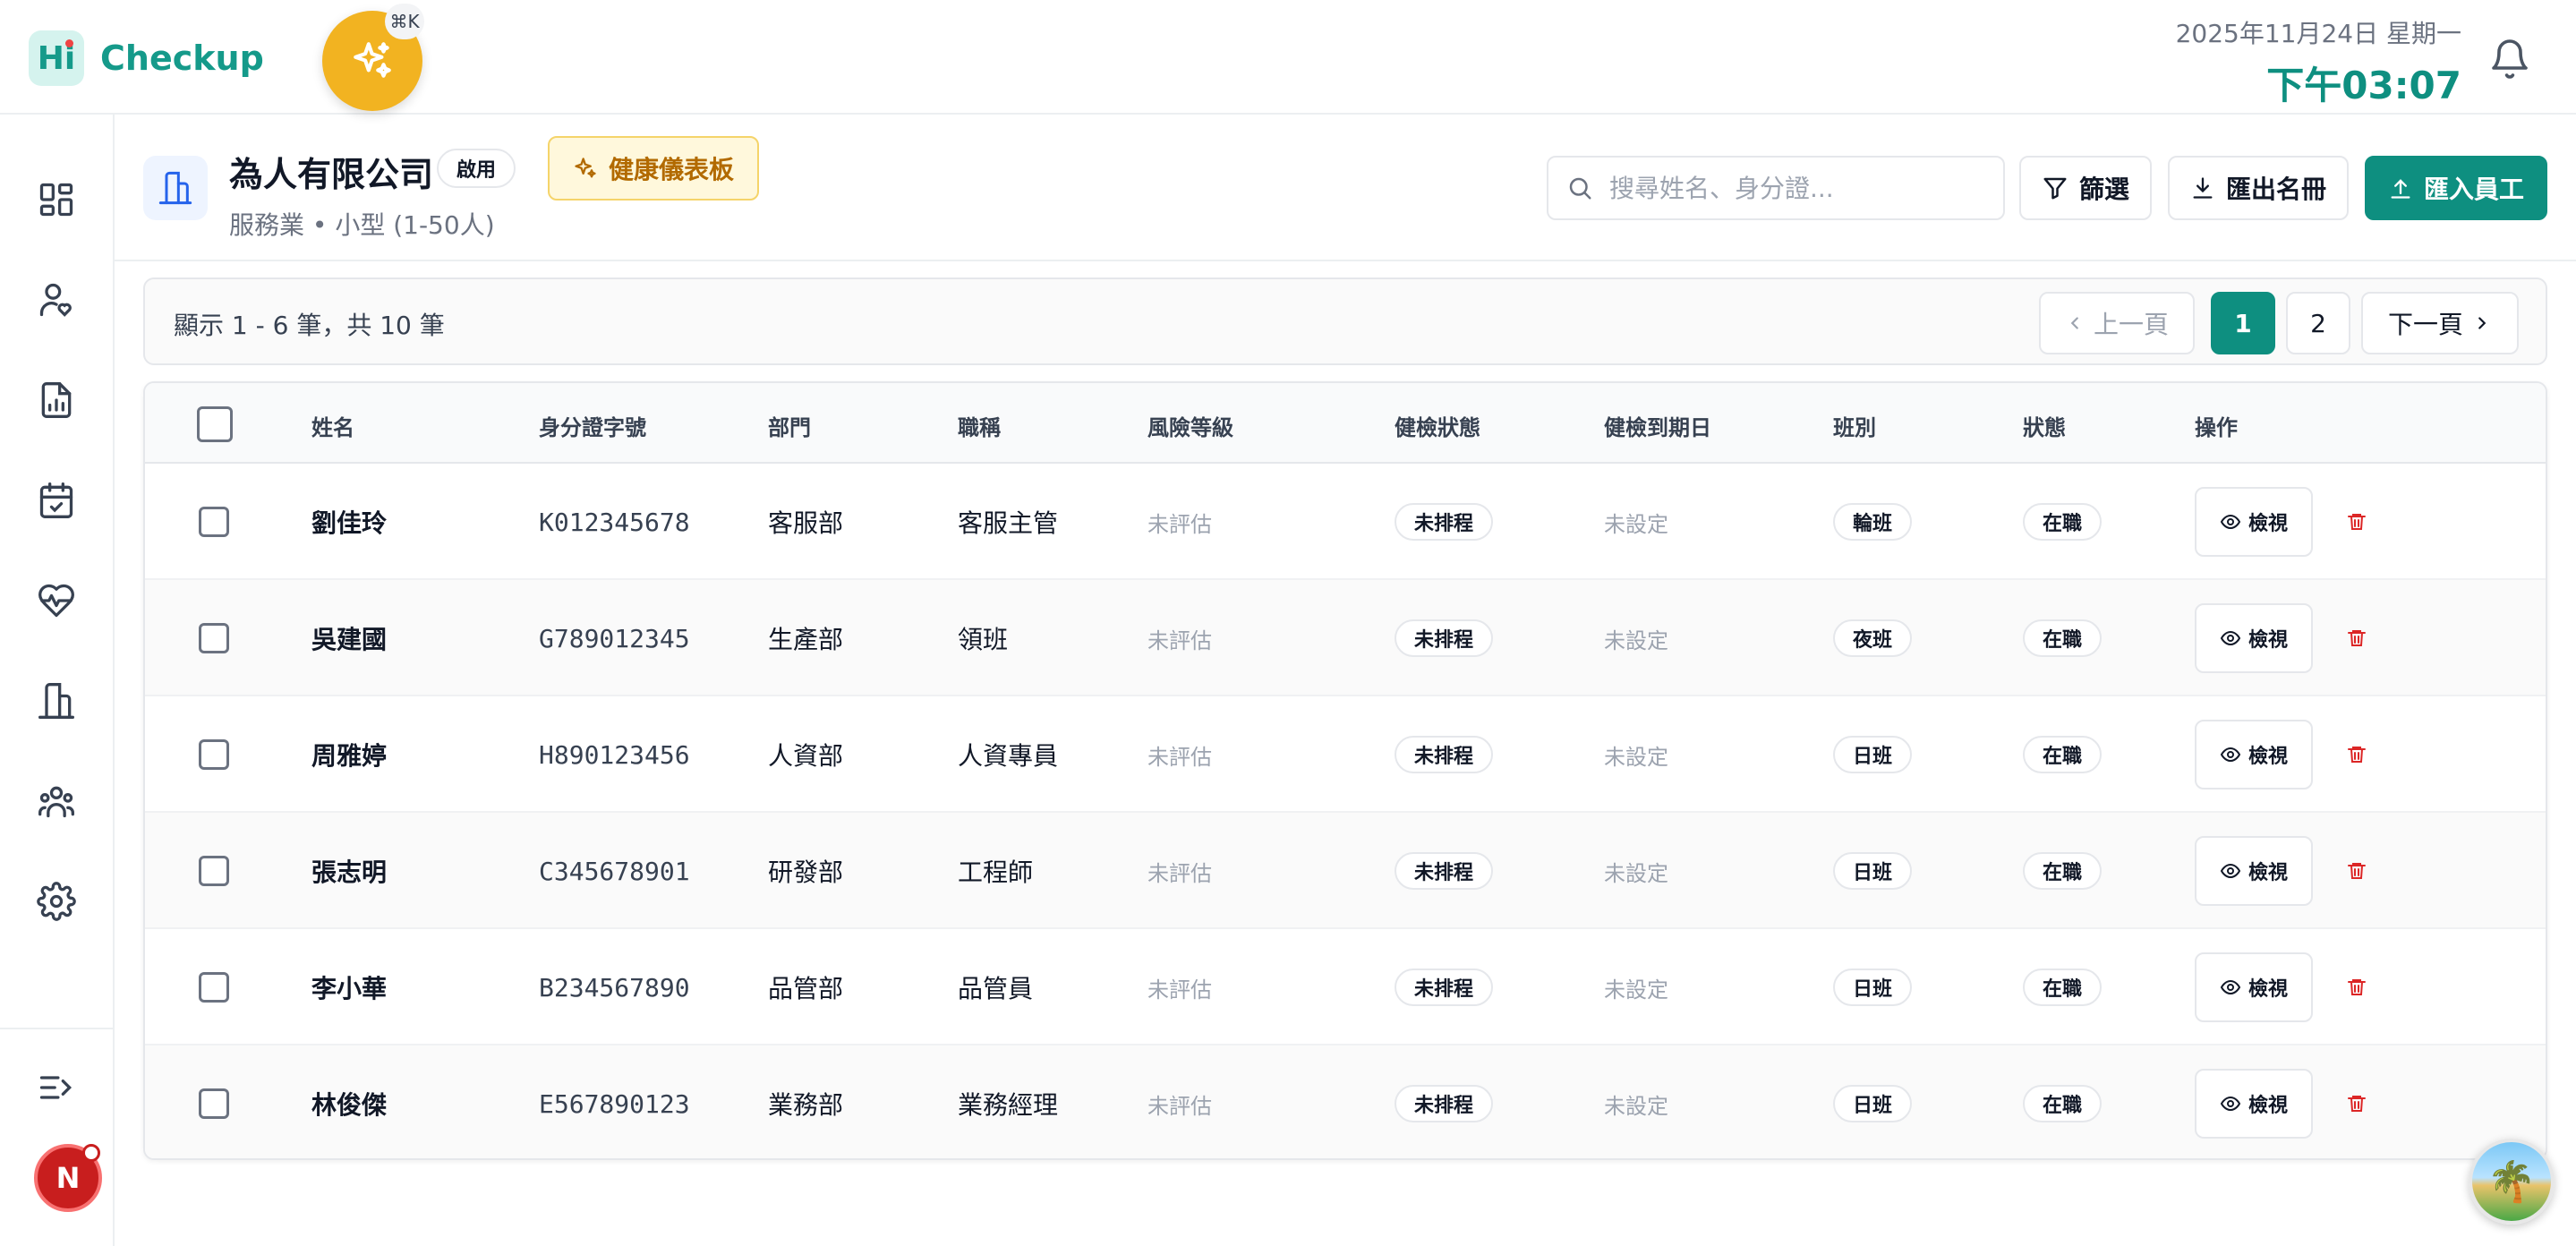 The width and height of the screenshot is (2576, 1246). What do you see at coordinates (349, 756) in the screenshot?
I see `employee-name: 周雅婷` at bounding box center [349, 756].